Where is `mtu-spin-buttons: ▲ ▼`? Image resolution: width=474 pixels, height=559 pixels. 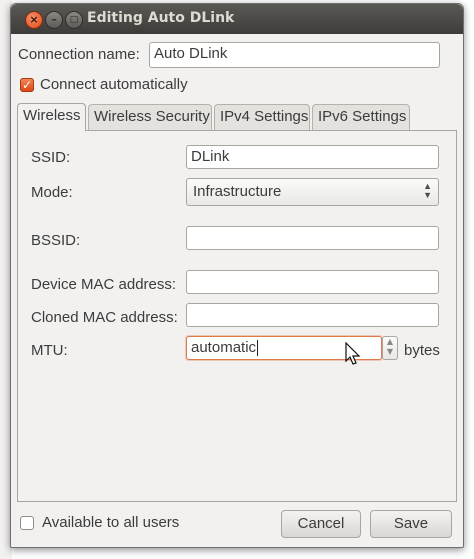
mtu-spin-buttons: ▲ ▼ is located at coordinates (390, 348).